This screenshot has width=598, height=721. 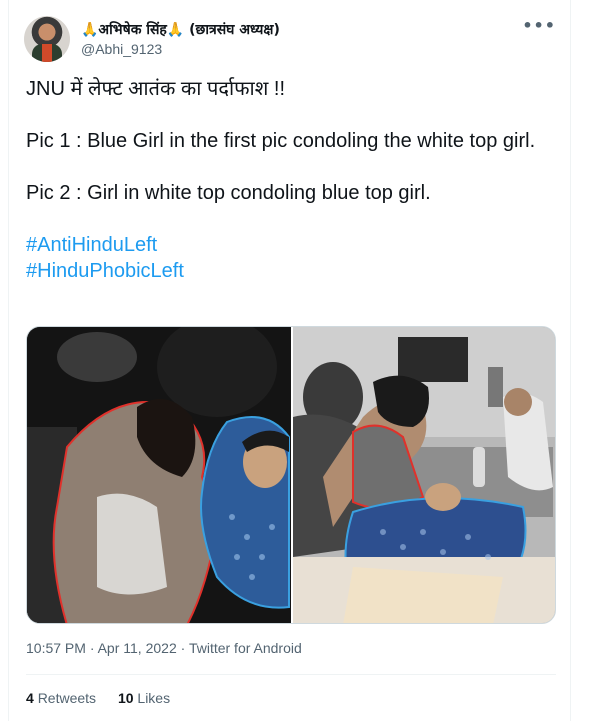 I want to click on hashtag-link: #AntiHinduLeft, so click(x=291, y=245).